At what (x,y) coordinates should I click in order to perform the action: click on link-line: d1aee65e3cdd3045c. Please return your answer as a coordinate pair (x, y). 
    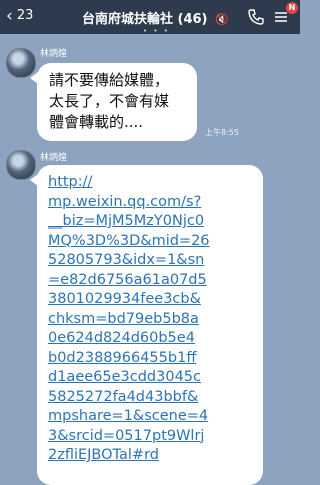
    Looking at the image, I should click on (155, 378).